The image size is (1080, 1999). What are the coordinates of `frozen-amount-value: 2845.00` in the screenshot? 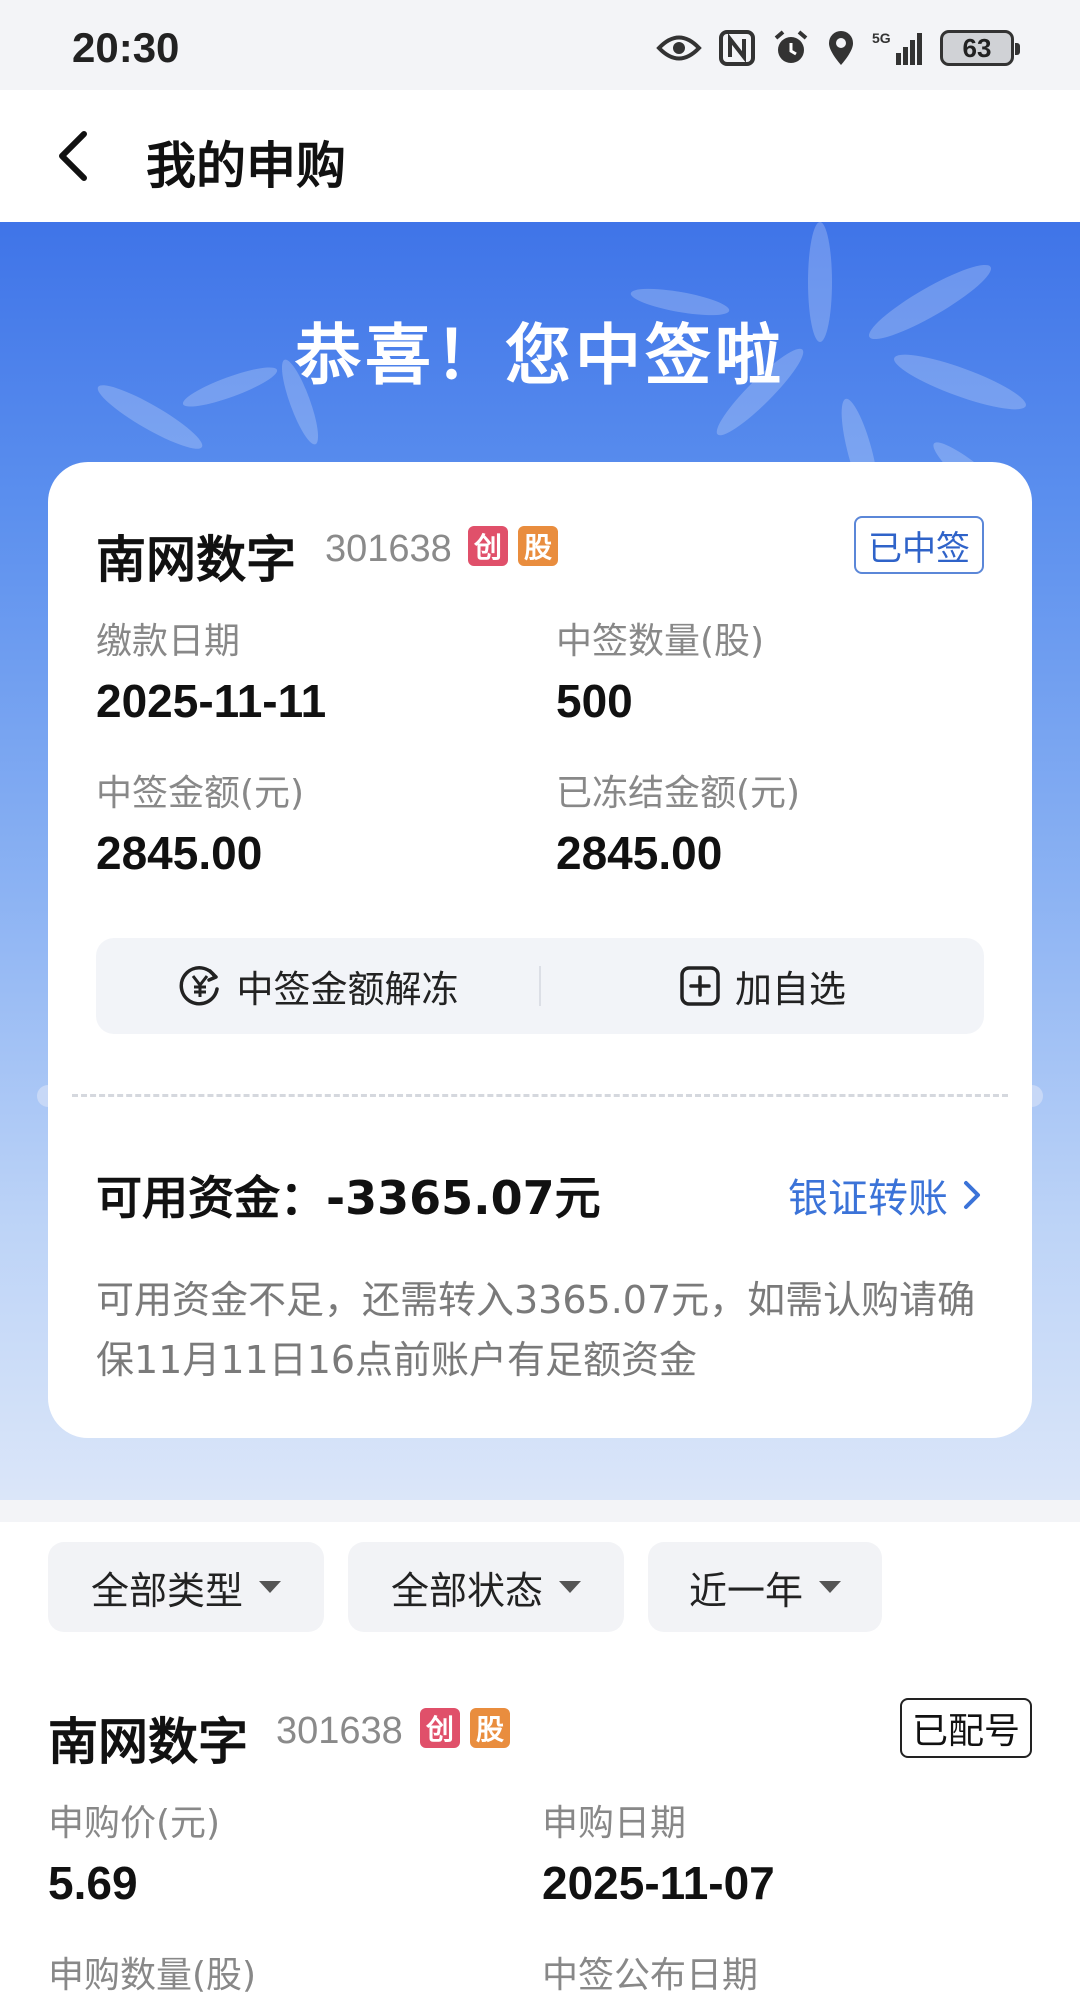 It's located at (639, 853).